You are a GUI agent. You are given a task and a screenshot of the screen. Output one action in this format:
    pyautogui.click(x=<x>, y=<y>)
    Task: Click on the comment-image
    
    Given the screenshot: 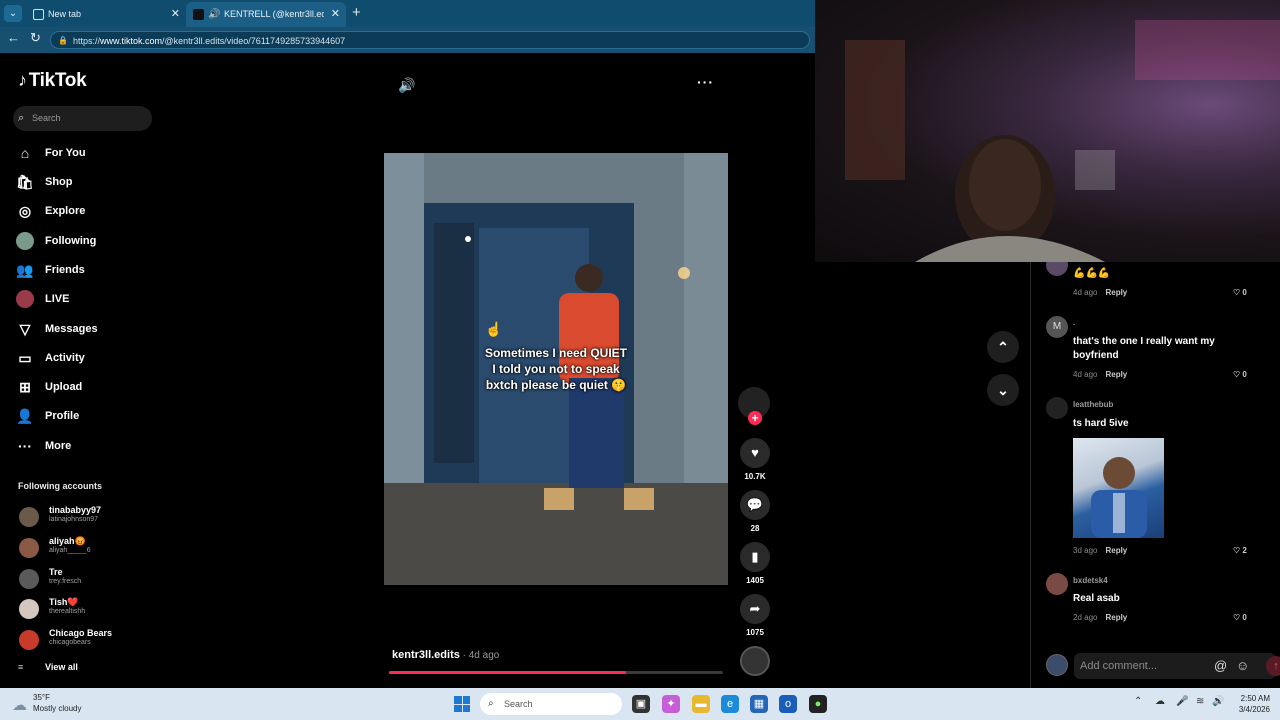 What is the action you would take?
    pyautogui.click(x=1118, y=488)
    